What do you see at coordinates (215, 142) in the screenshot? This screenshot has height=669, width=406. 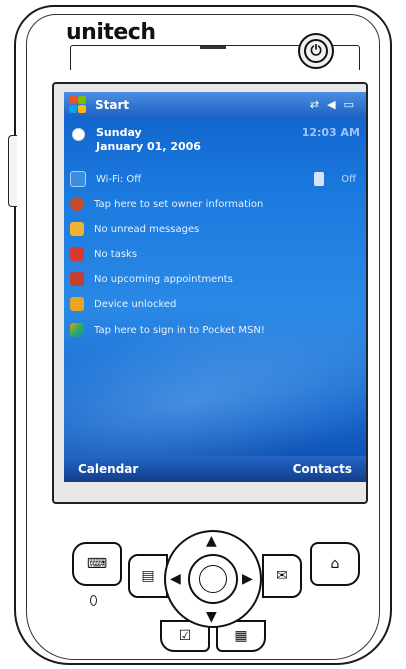 I see `date-row: Sunday January 01, 2006 12:03 AM` at bounding box center [215, 142].